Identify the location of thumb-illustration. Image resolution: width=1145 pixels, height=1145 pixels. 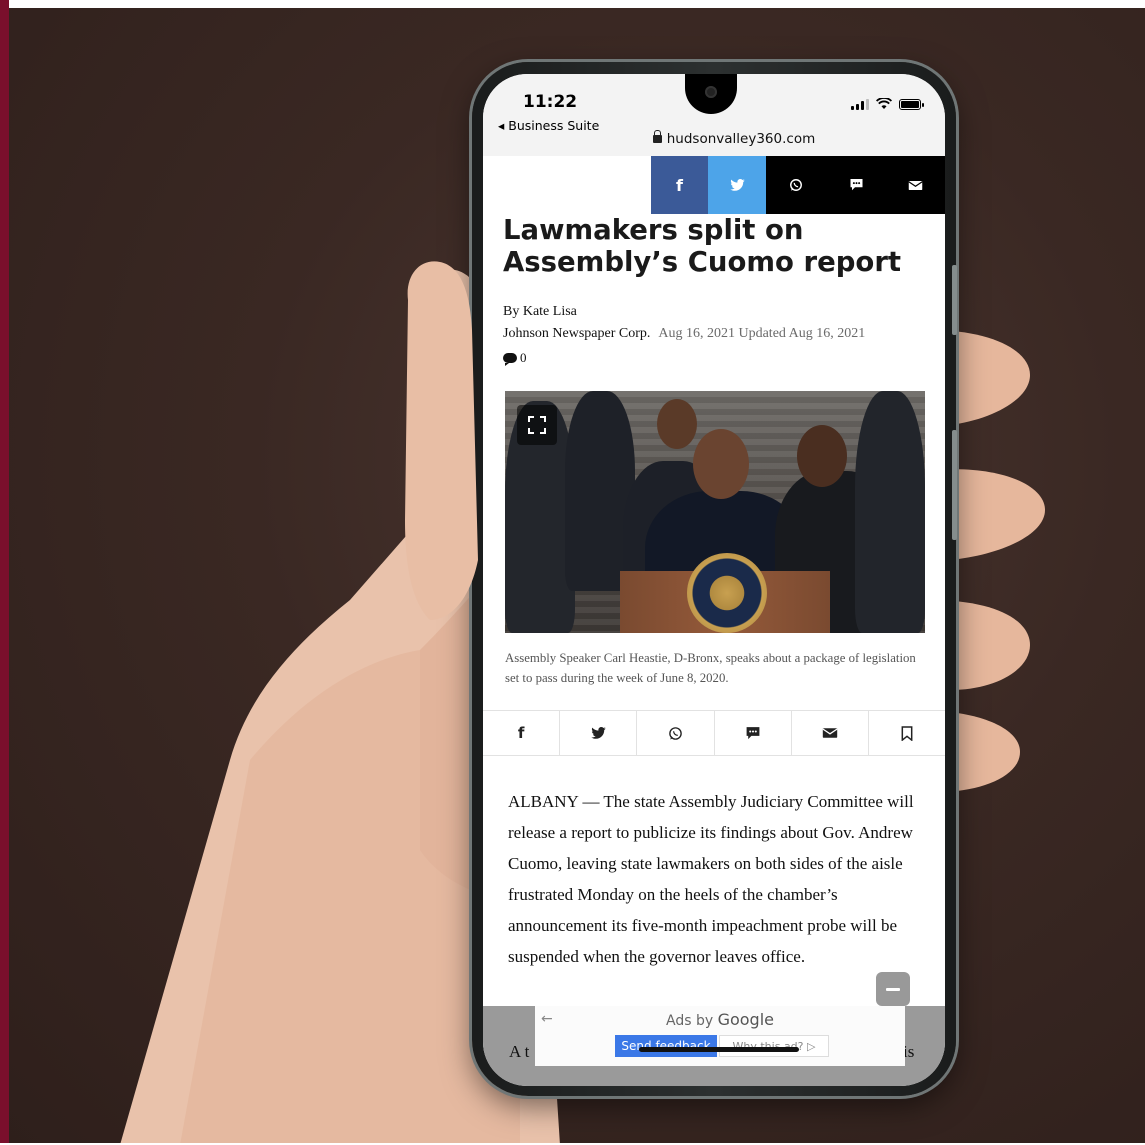
(441, 440).